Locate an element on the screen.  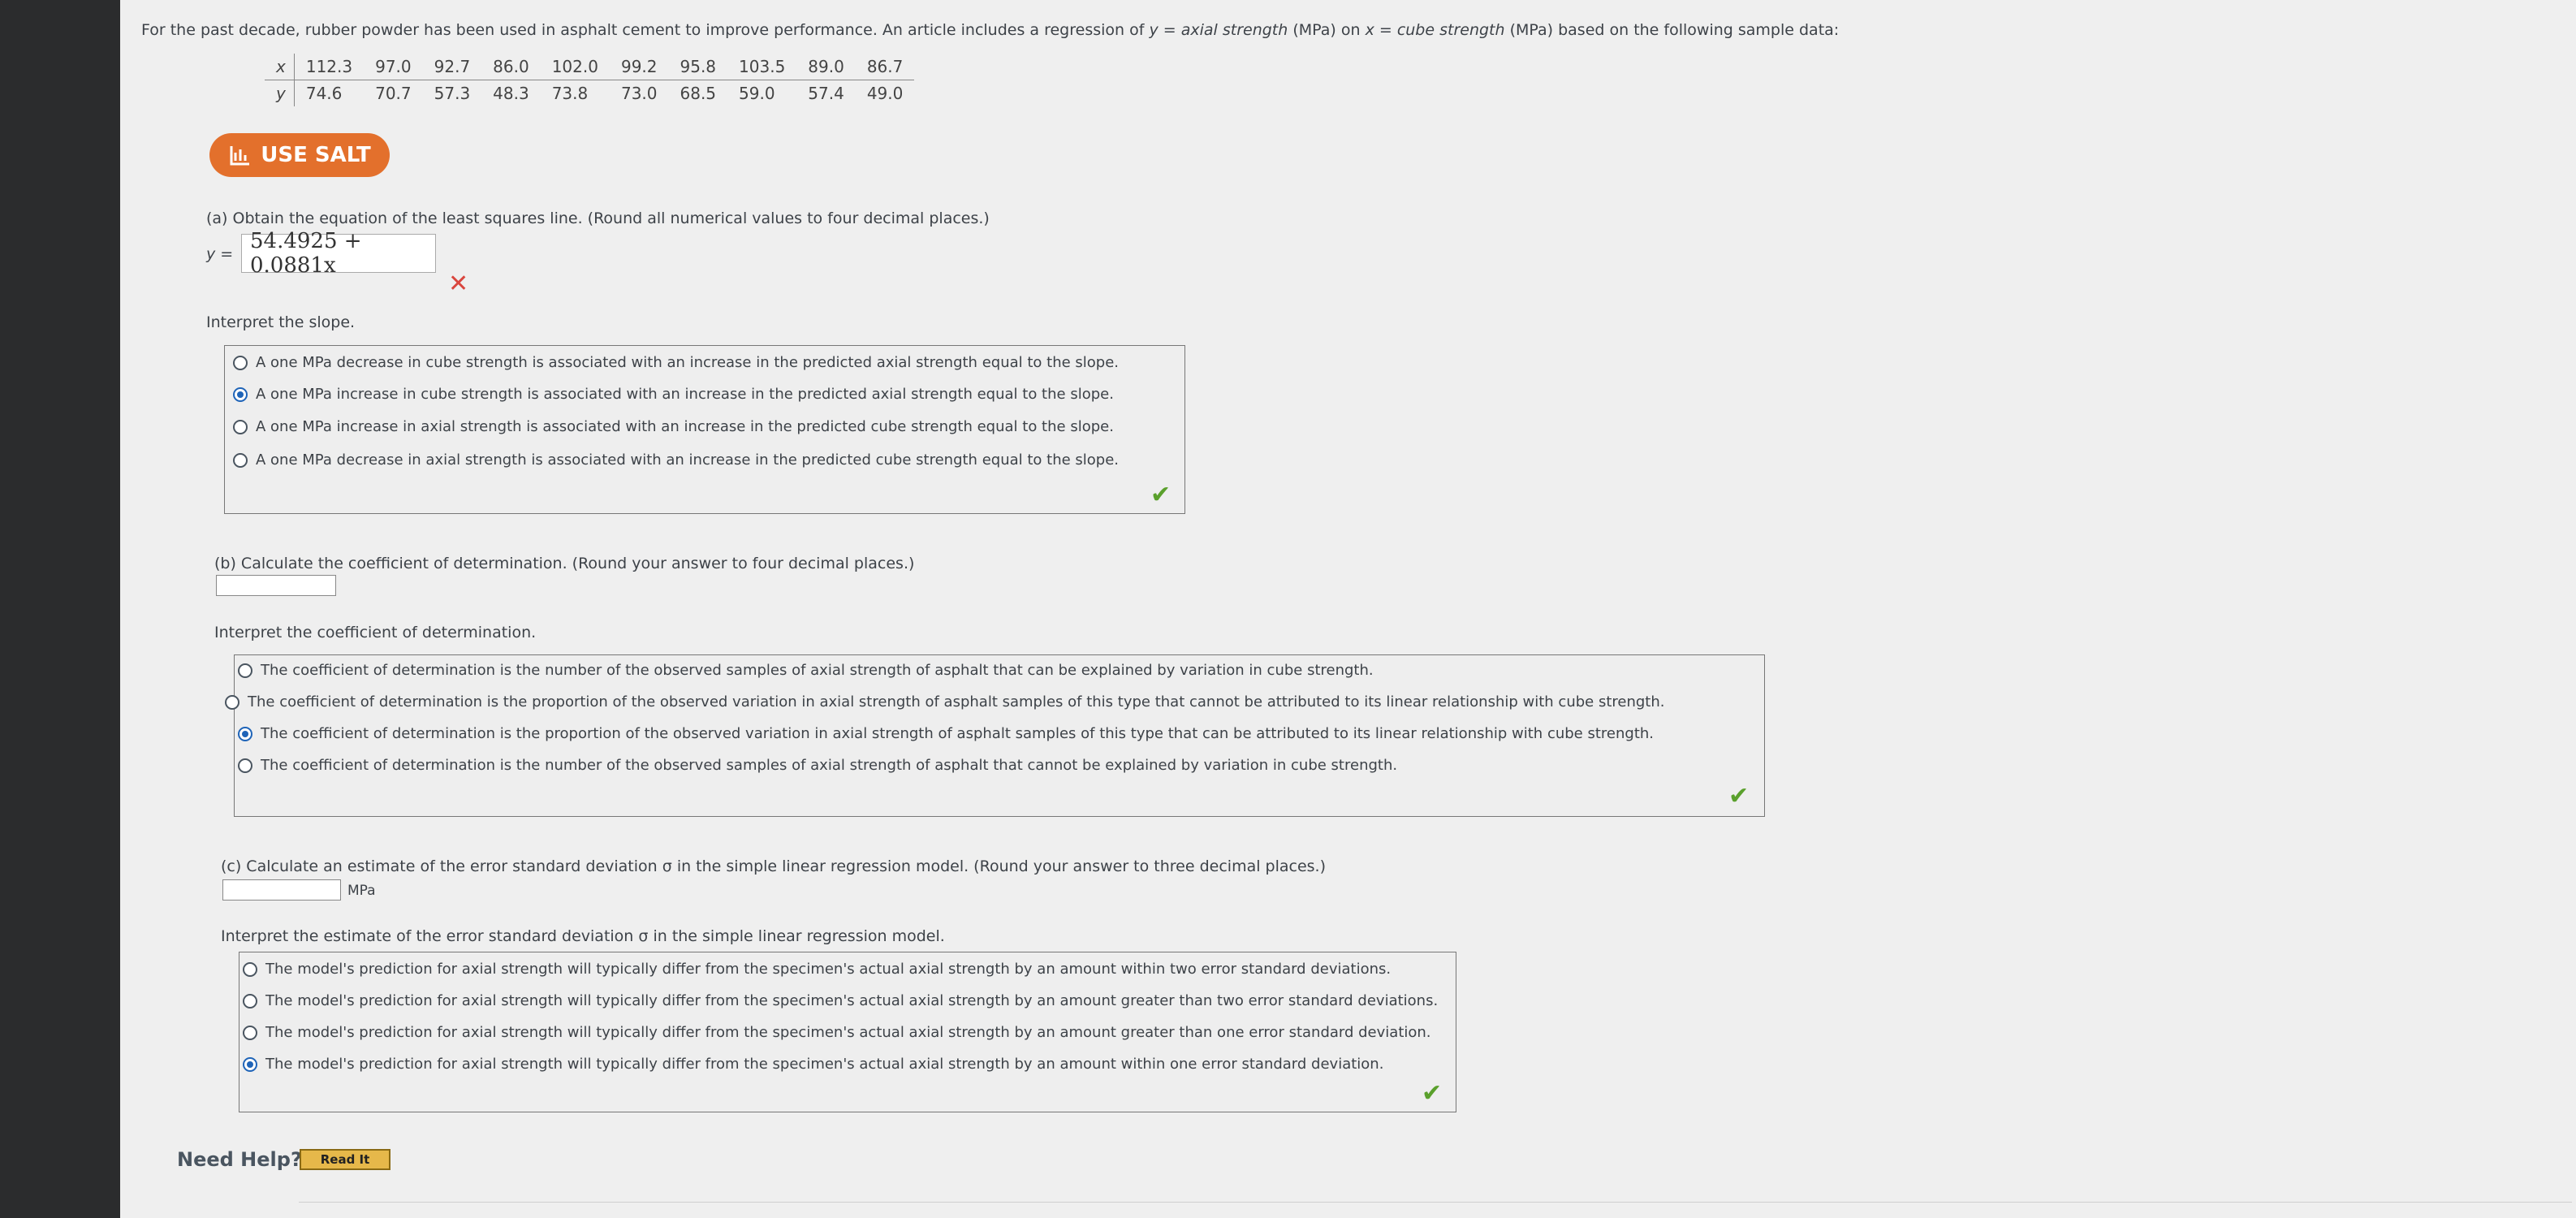
incorrect-x-icon: ✕ is located at coordinates (459, 284).